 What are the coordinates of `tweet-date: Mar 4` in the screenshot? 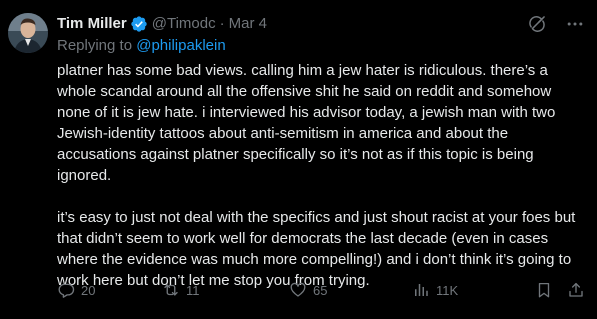 It's located at (248, 24).